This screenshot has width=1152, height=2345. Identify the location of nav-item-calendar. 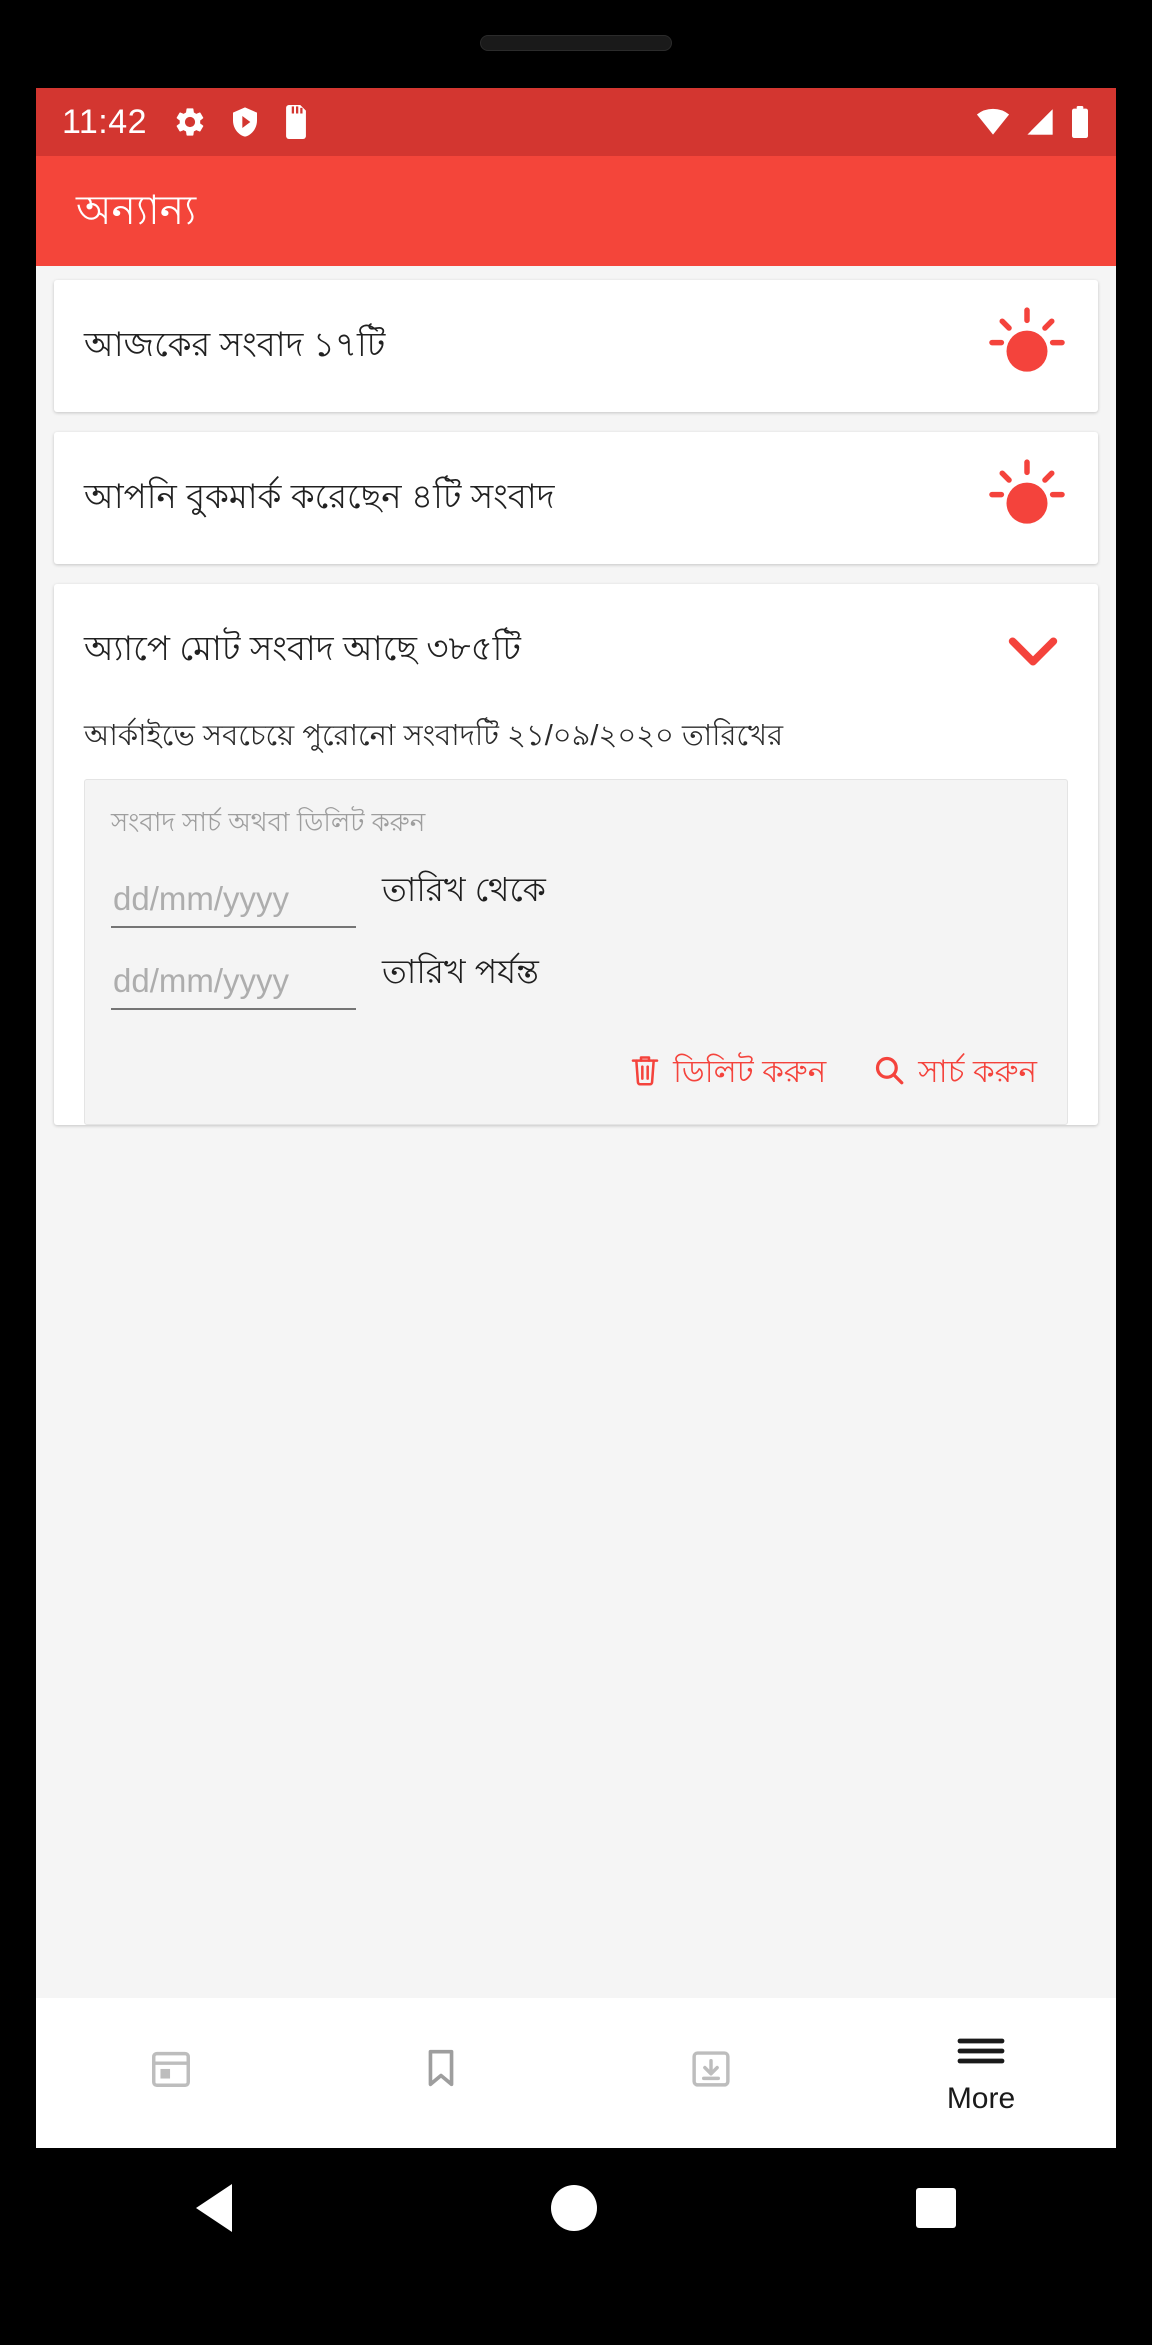
(171, 2073).